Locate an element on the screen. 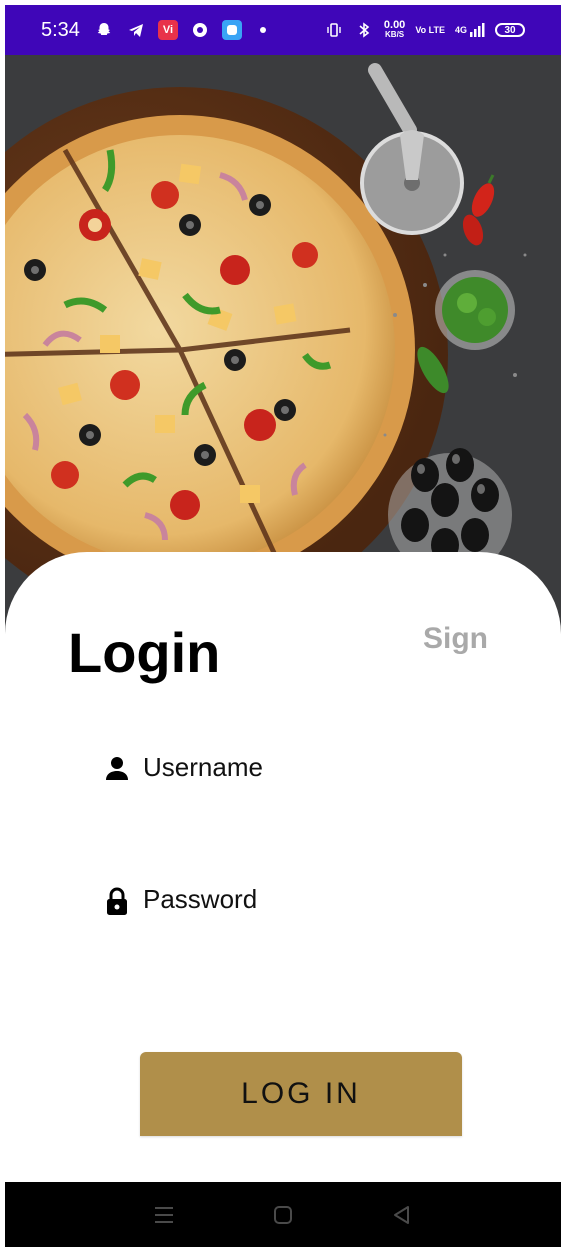 Image resolution: width=561 pixels, height=1247 pixels. network-speed: 0.00 KB/S is located at coordinates (394, 30).